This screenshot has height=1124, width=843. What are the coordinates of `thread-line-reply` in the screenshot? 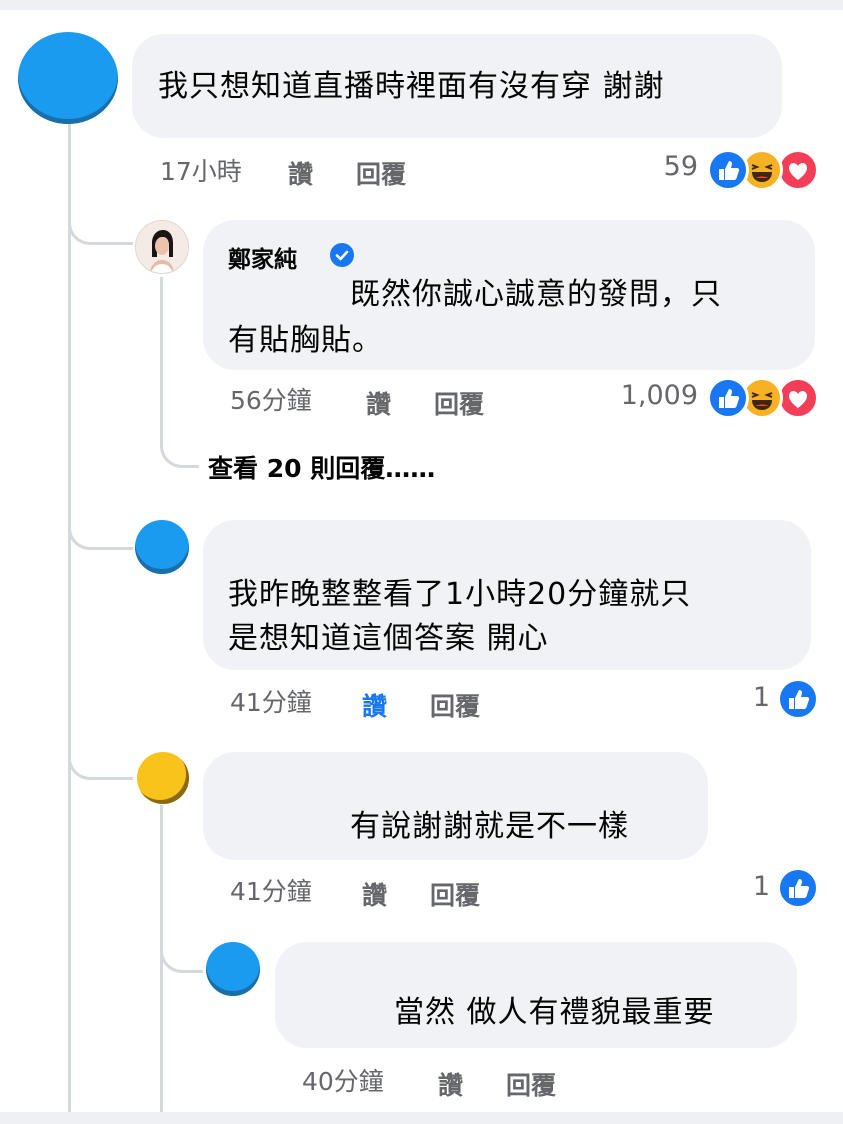 It's located at (161, 362).